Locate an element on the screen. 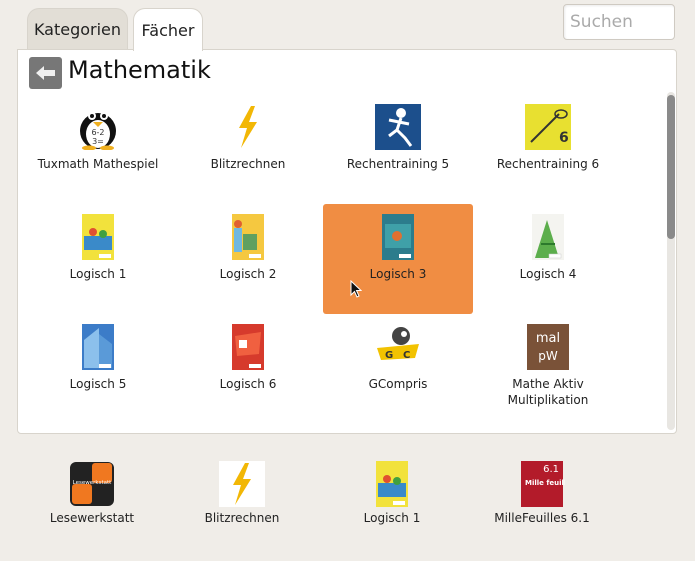 The image size is (695, 561). arrow-left-icon is located at coordinates (45, 73).